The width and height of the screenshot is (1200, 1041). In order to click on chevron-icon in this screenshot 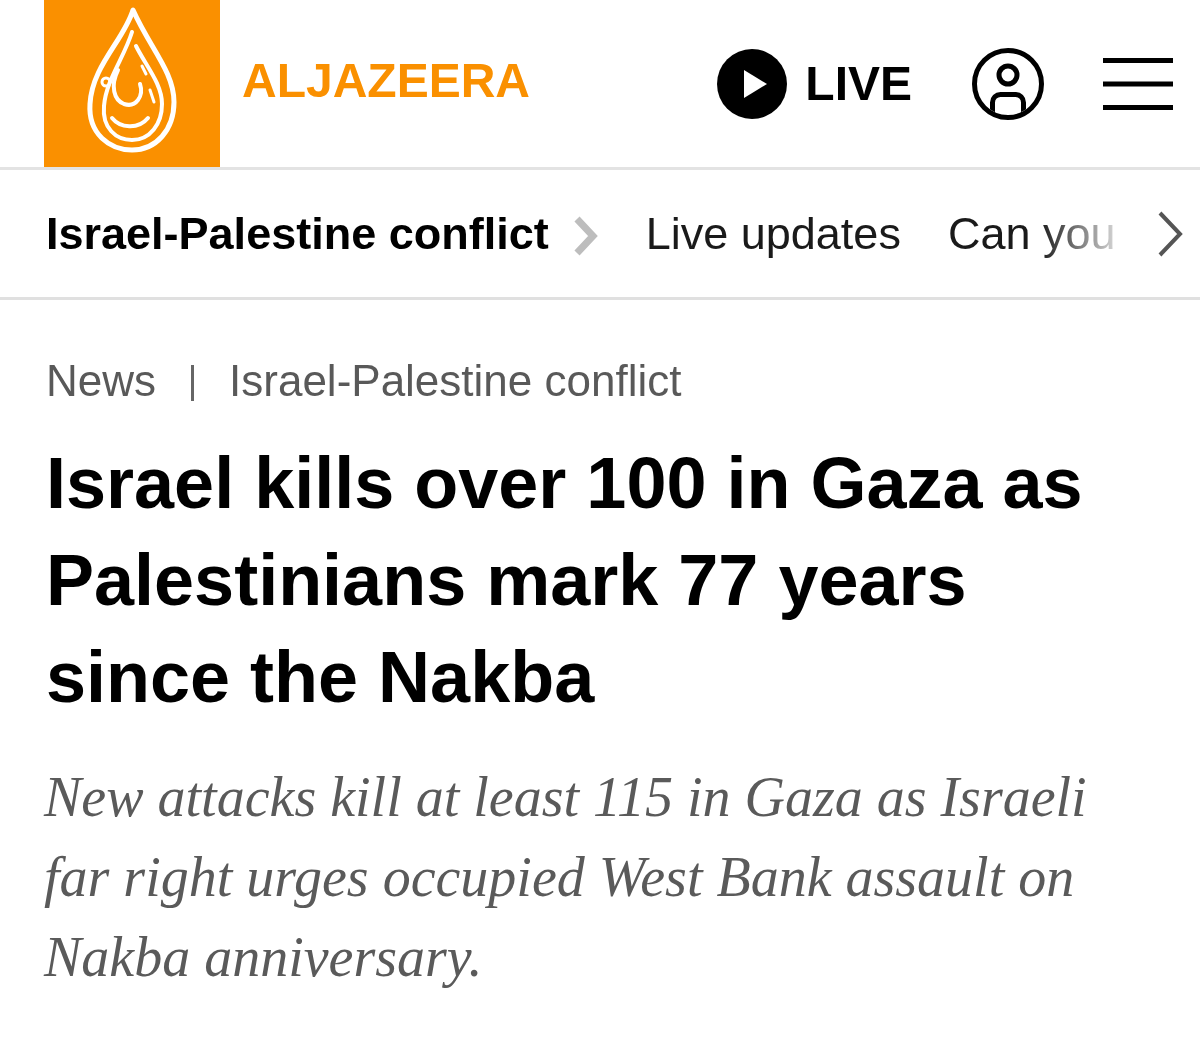, I will do `click(585, 235)`.